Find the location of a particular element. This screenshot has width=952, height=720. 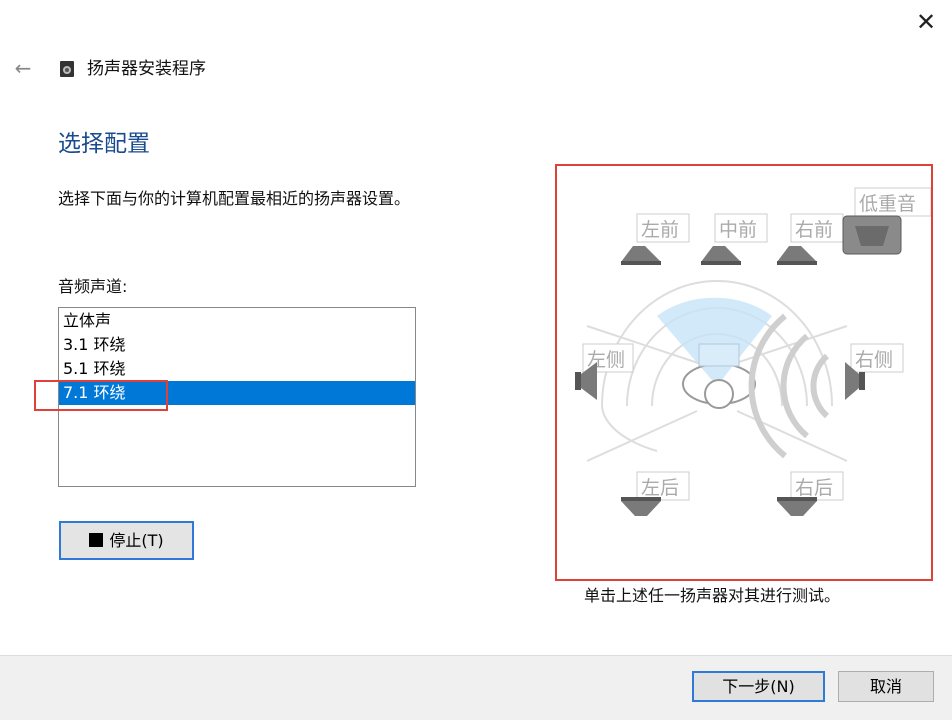

back-arrow-icon: ← is located at coordinates (23, 68).